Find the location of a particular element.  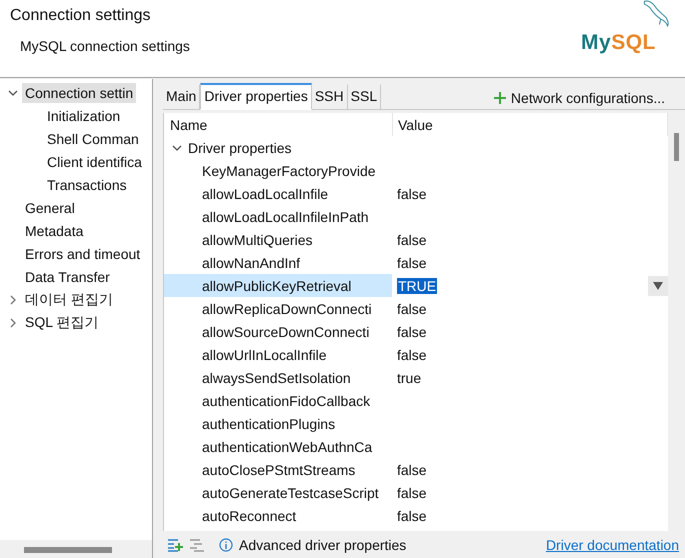

documentation-link: Driver documentation is located at coordinates (612, 544).